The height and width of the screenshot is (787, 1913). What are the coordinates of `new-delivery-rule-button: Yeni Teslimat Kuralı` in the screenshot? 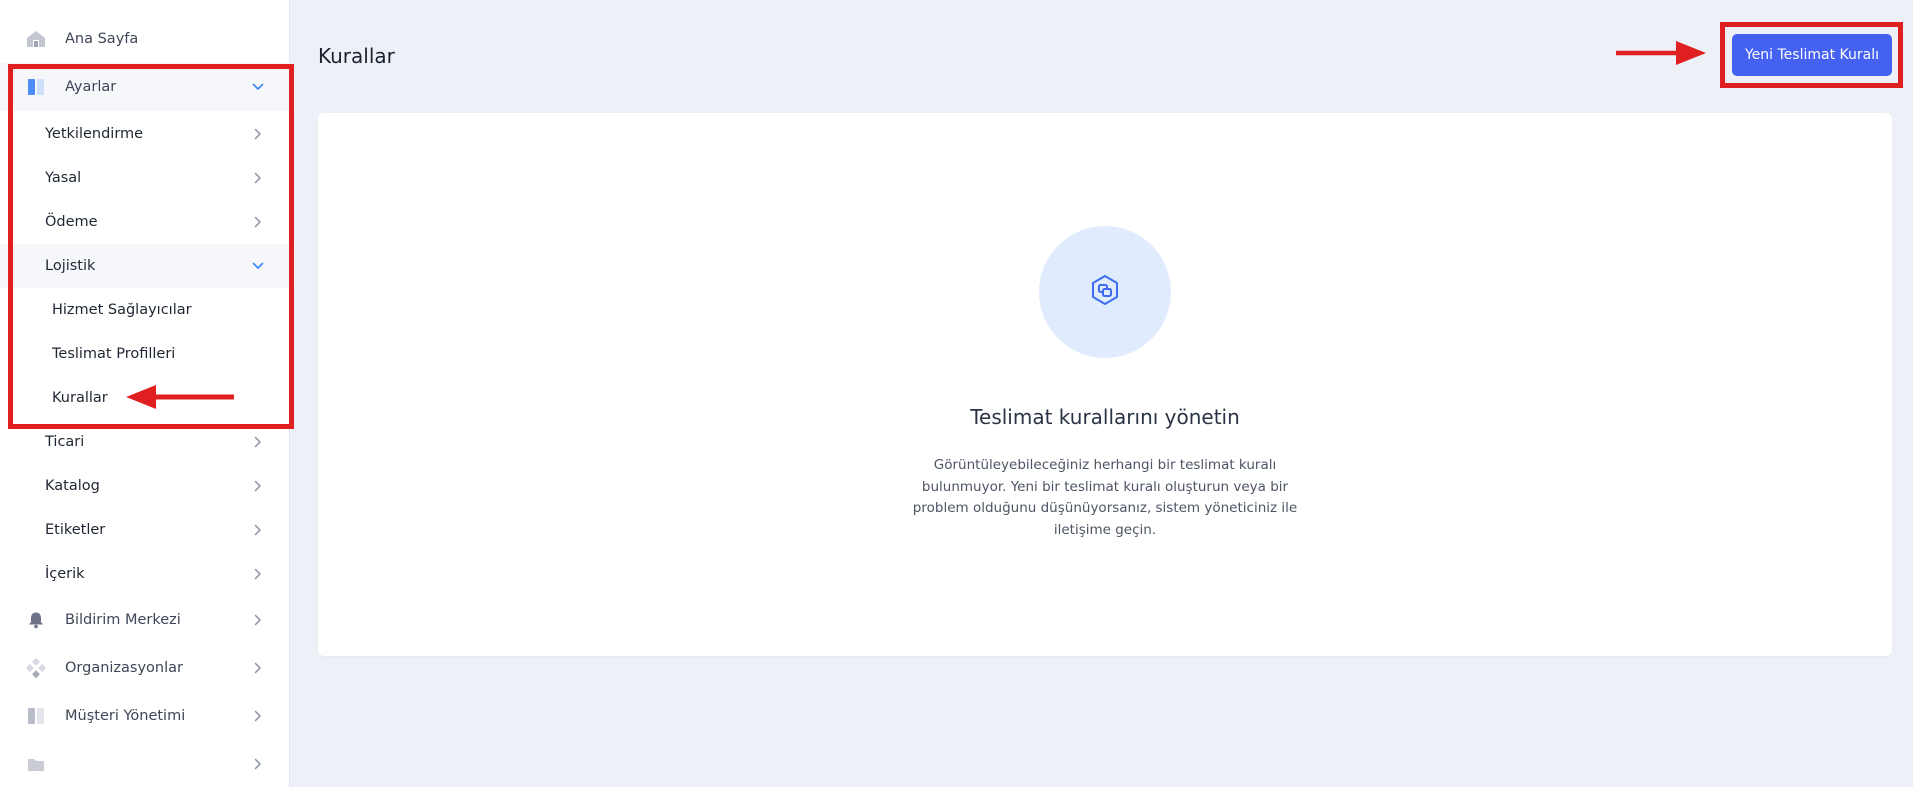 It's located at (1812, 55).